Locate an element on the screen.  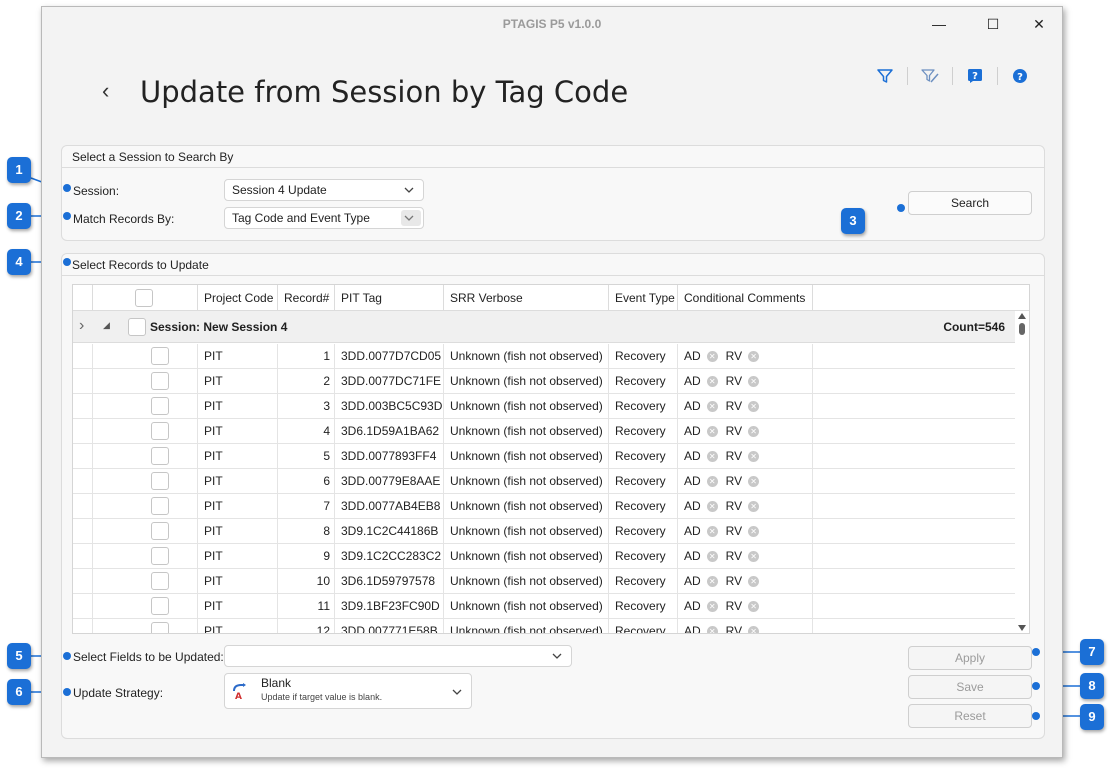
column-header-record: Record# is located at coordinates (306, 298).